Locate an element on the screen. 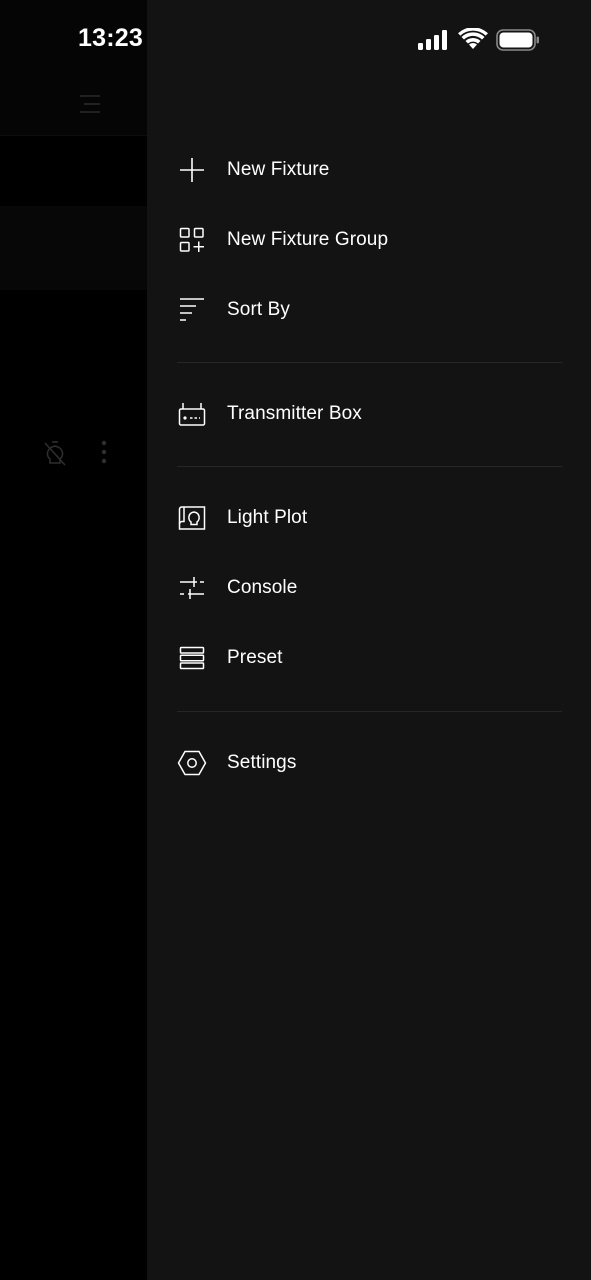  settings-hex-icon is located at coordinates (192, 763).